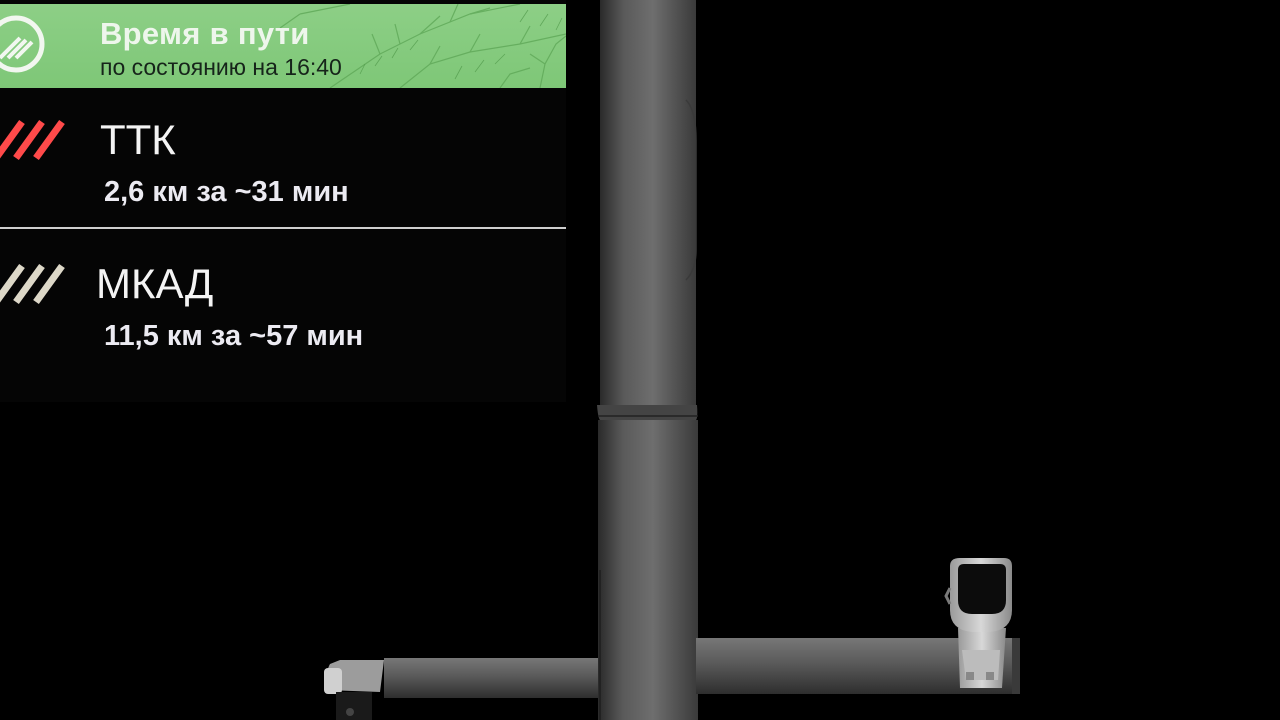 The height and width of the screenshot is (720, 1280). What do you see at coordinates (647, 360) in the screenshot?
I see `pole` at bounding box center [647, 360].